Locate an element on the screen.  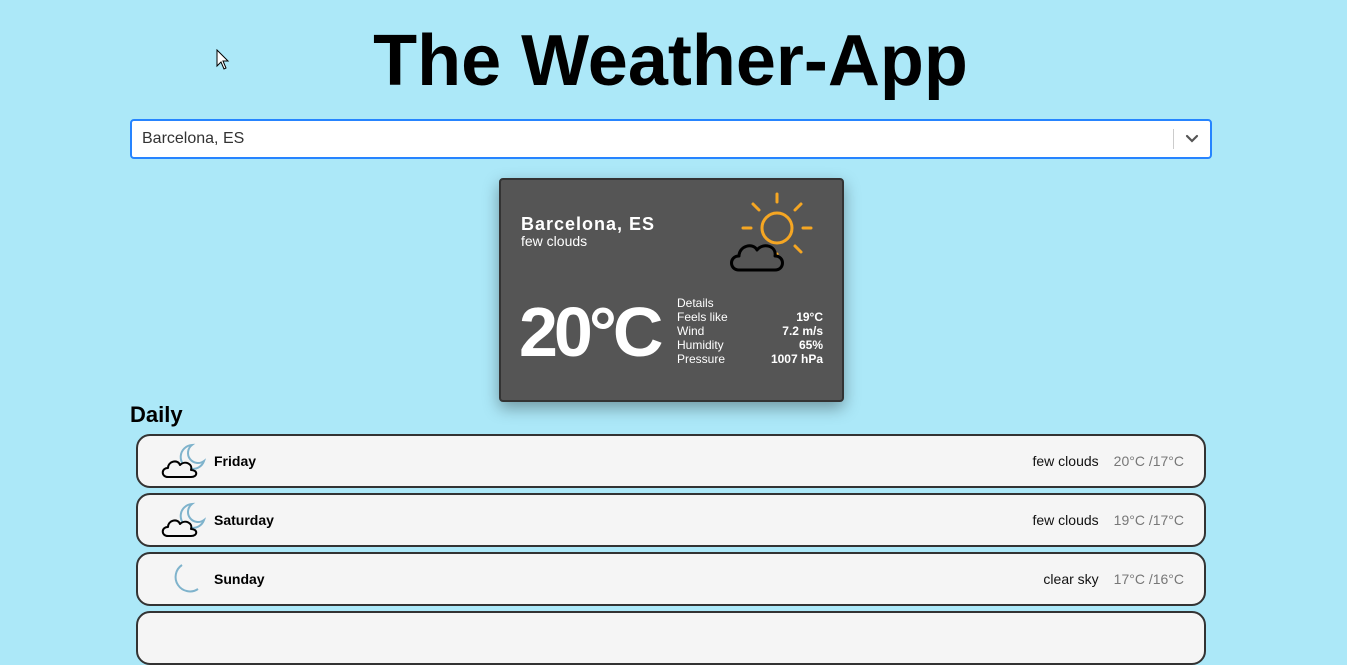
sun-cloud-icon is located at coordinates (771, 232).